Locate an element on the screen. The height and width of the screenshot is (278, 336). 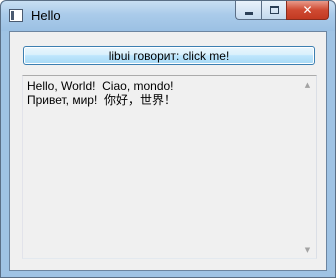
text-line-1: Hello, World! Ciao, mondo! is located at coordinates (100, 86).